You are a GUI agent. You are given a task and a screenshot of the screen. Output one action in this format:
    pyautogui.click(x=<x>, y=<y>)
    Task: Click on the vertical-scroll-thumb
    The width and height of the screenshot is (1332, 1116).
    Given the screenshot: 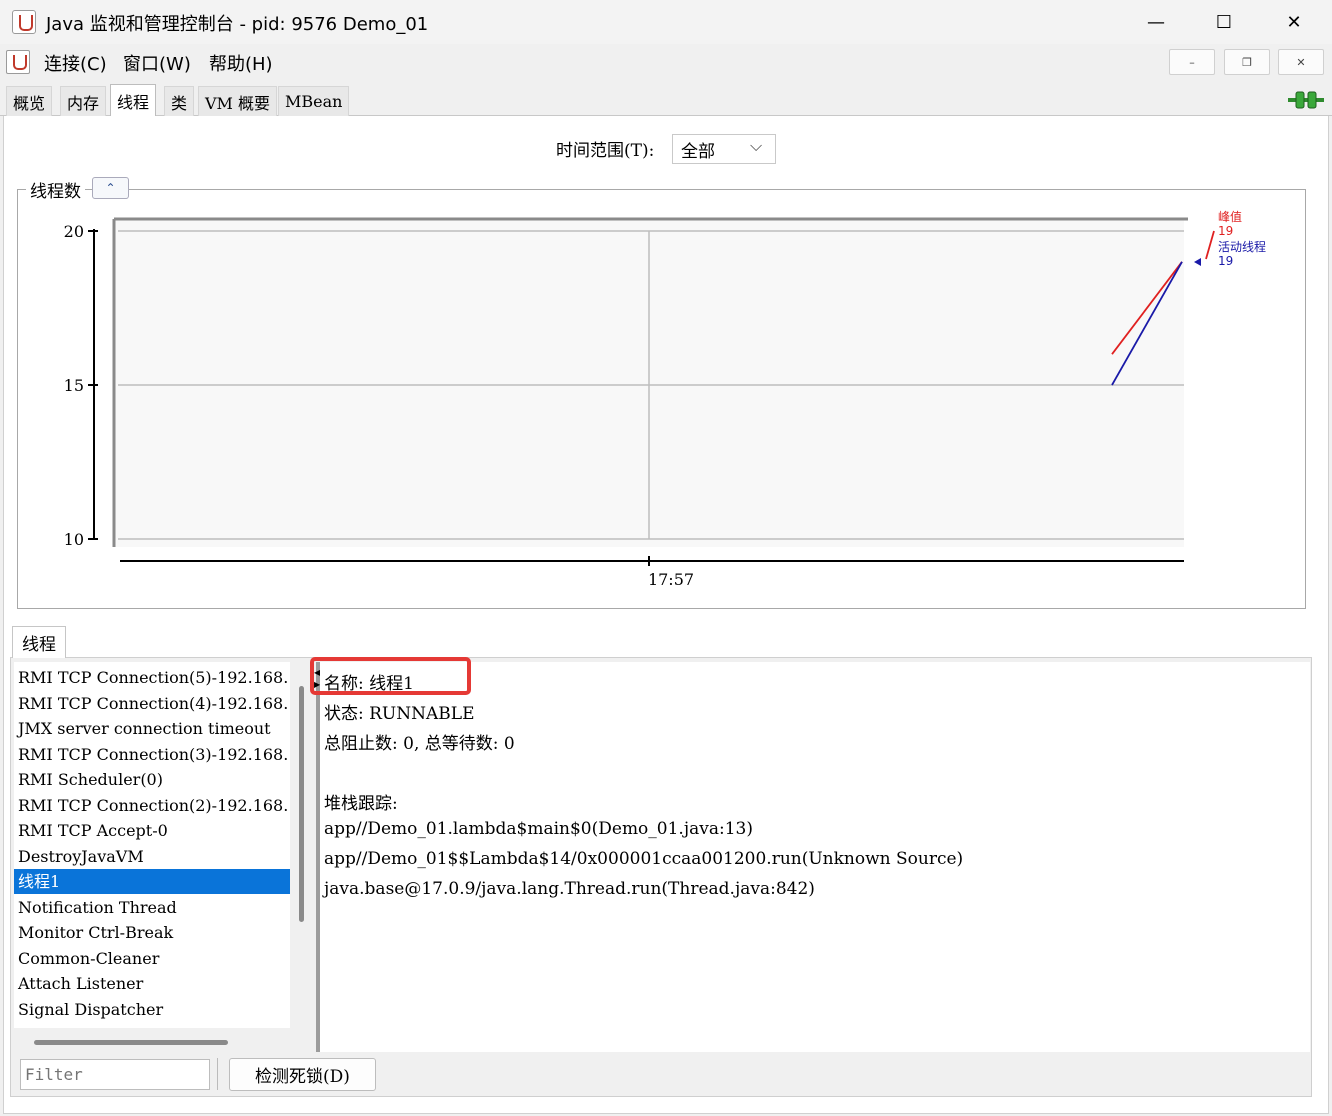 What is the action you would take?
    pyautogui.click(x=301, y=804)
    